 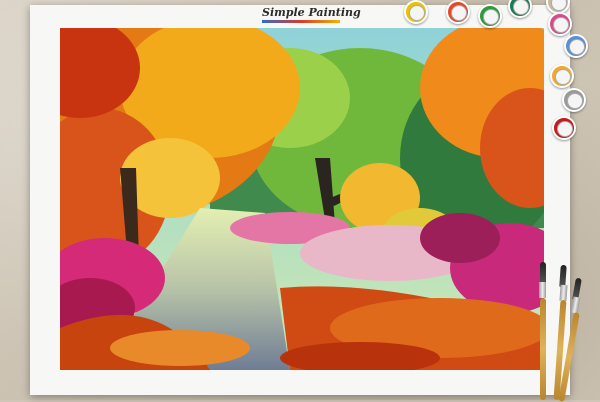 I want to click on brand-logo-underline, so click(x=301, y=21).